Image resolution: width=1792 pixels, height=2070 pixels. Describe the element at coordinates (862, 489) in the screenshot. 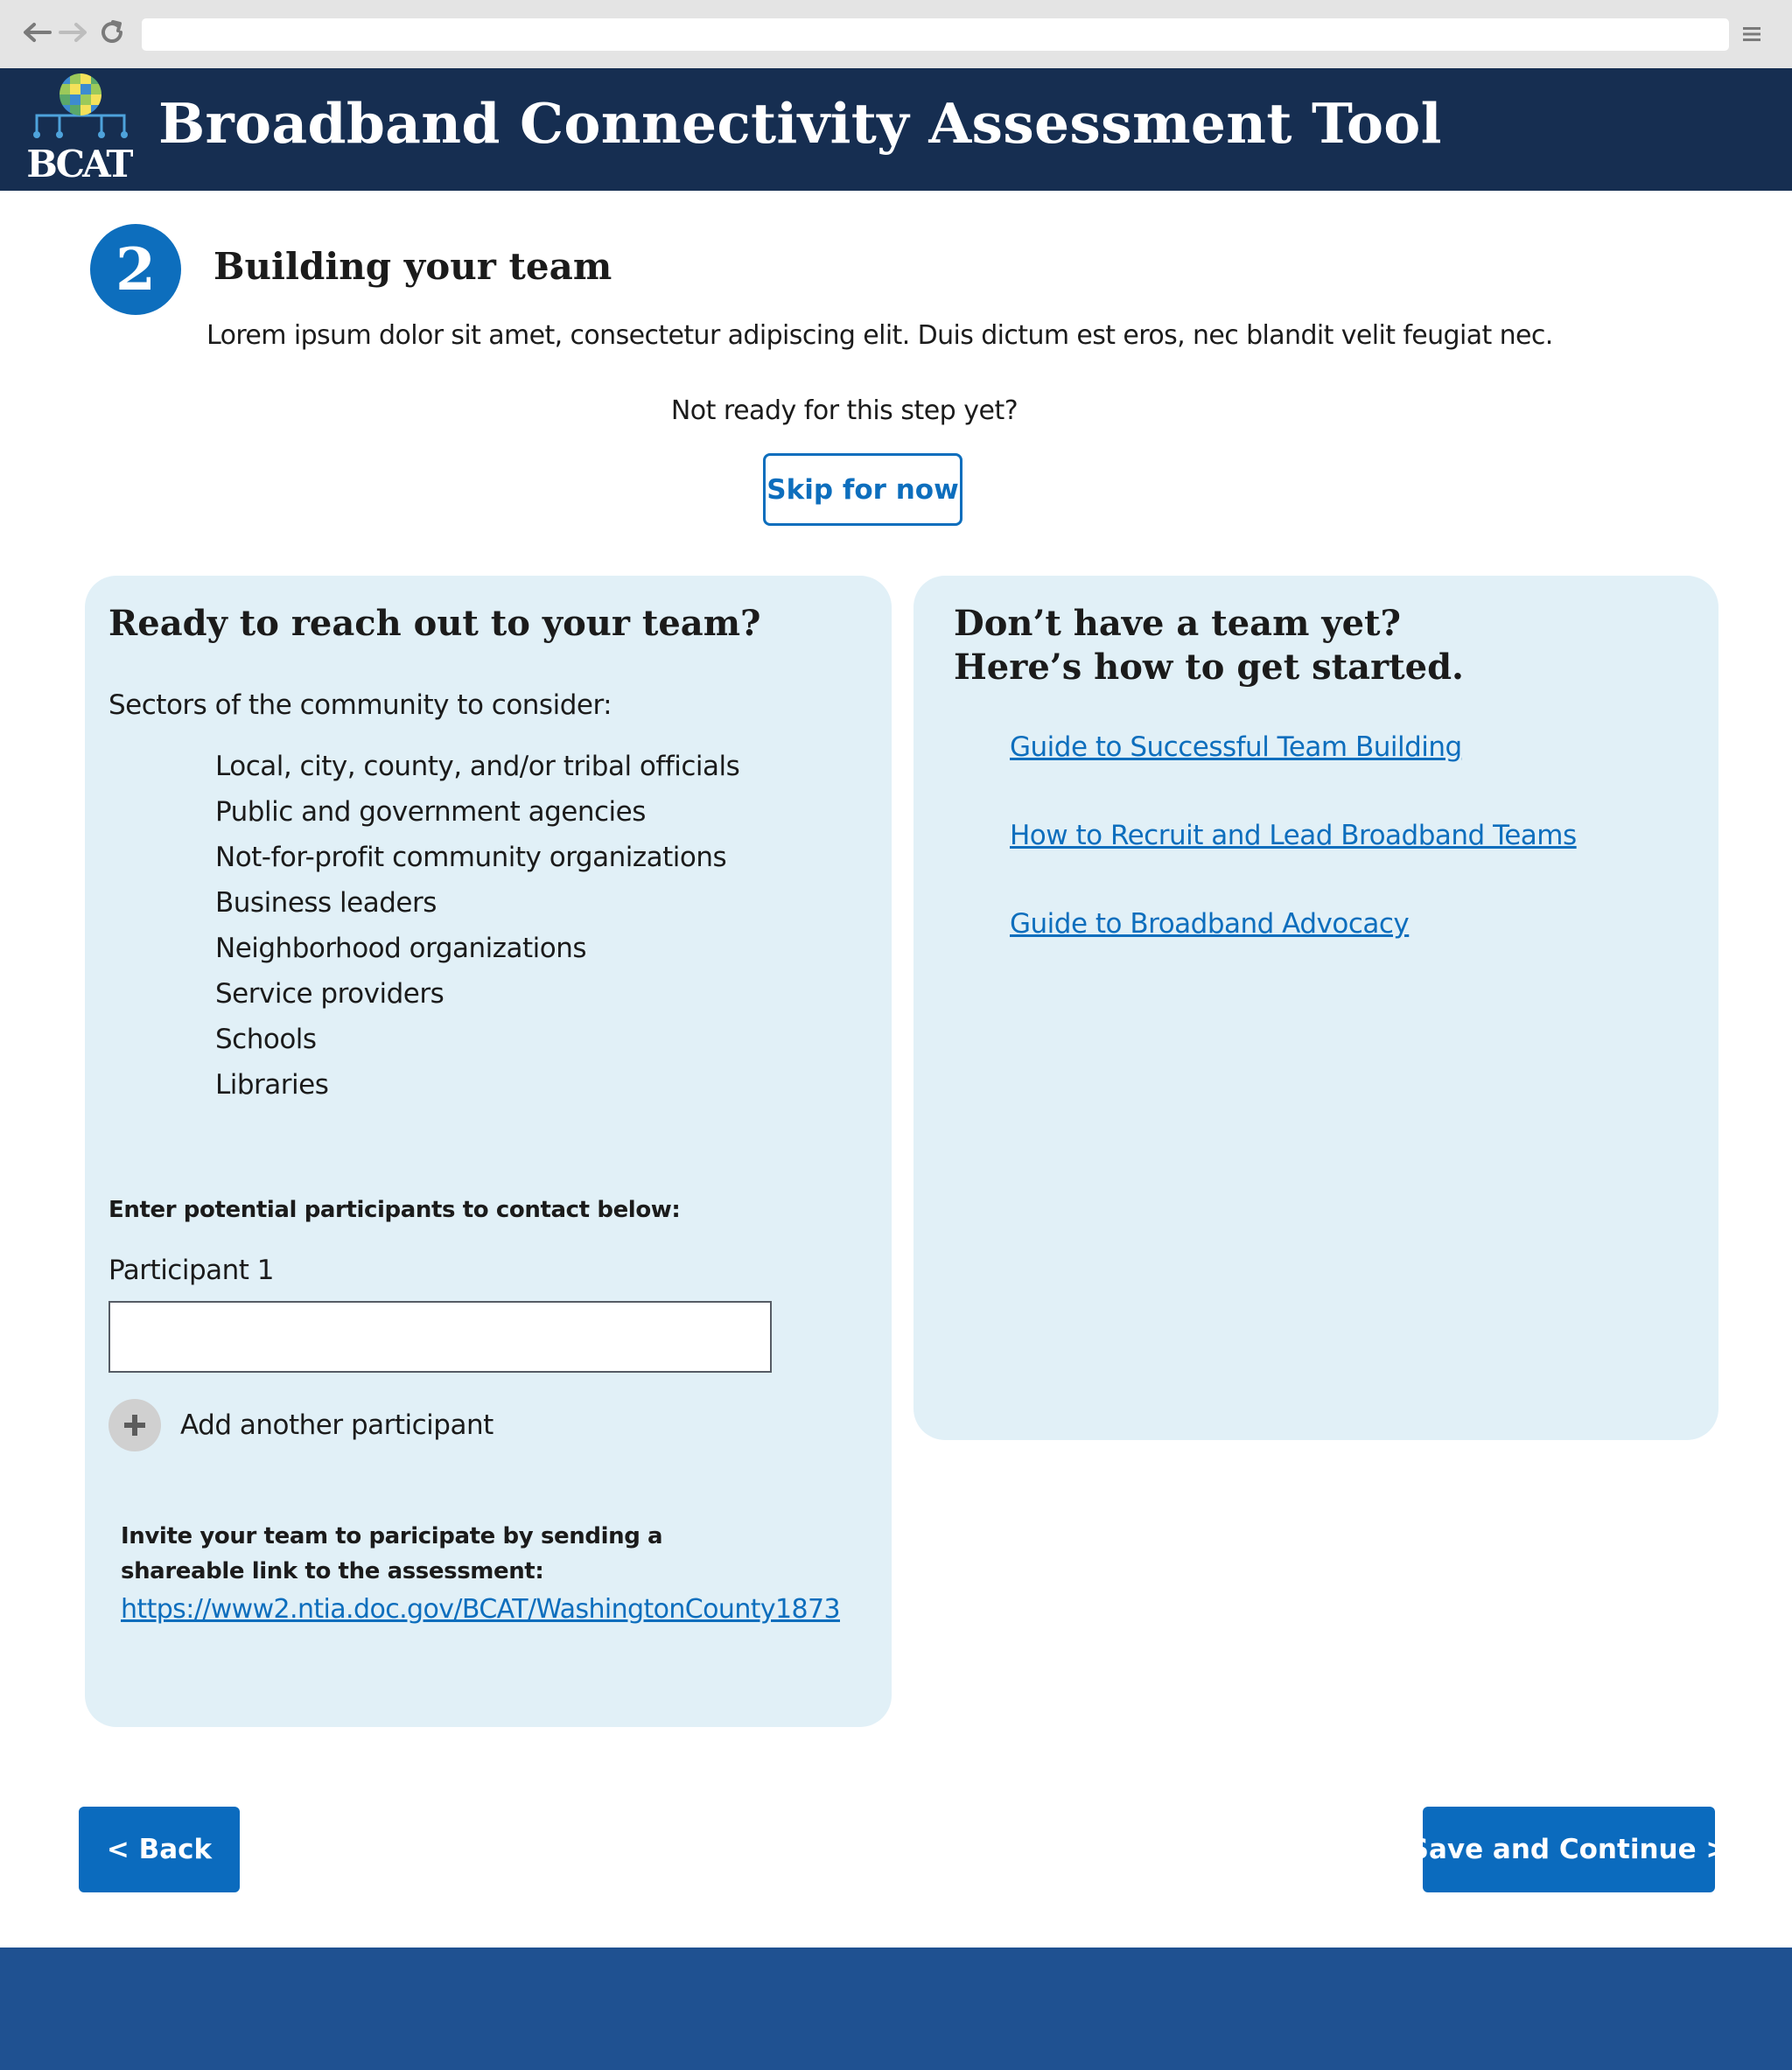

I see `skip-for-now-button: Skip for now` at that location.